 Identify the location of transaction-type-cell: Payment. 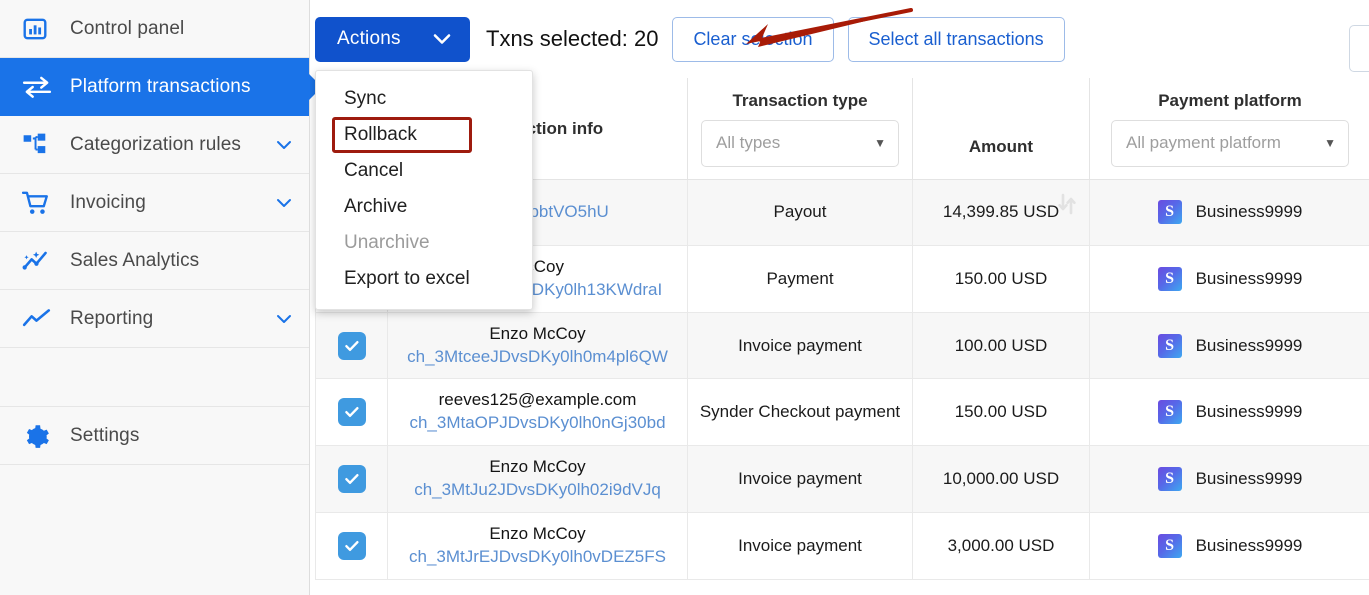
(800, 278).